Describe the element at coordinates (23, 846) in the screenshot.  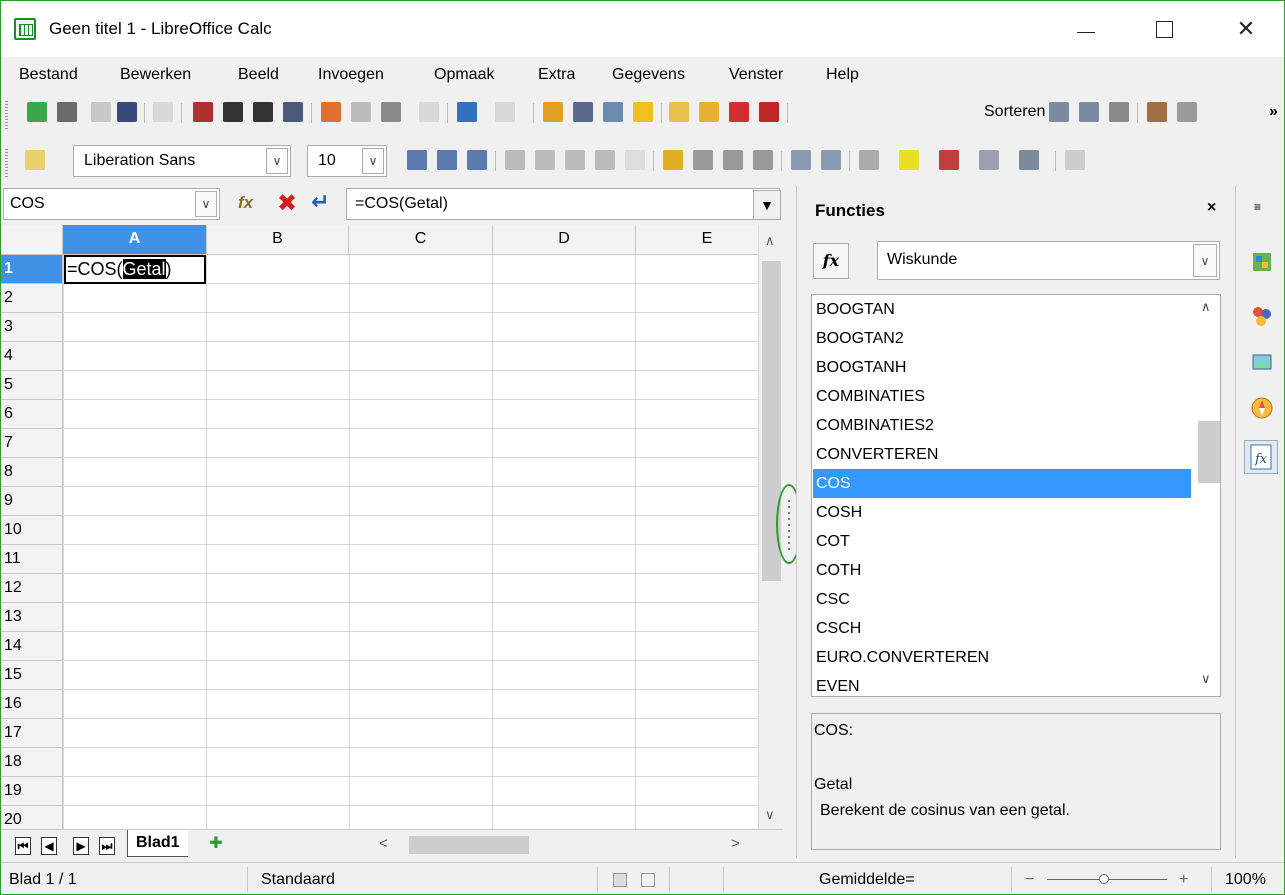
I see `first-sheet-button: ⏮` at that location.